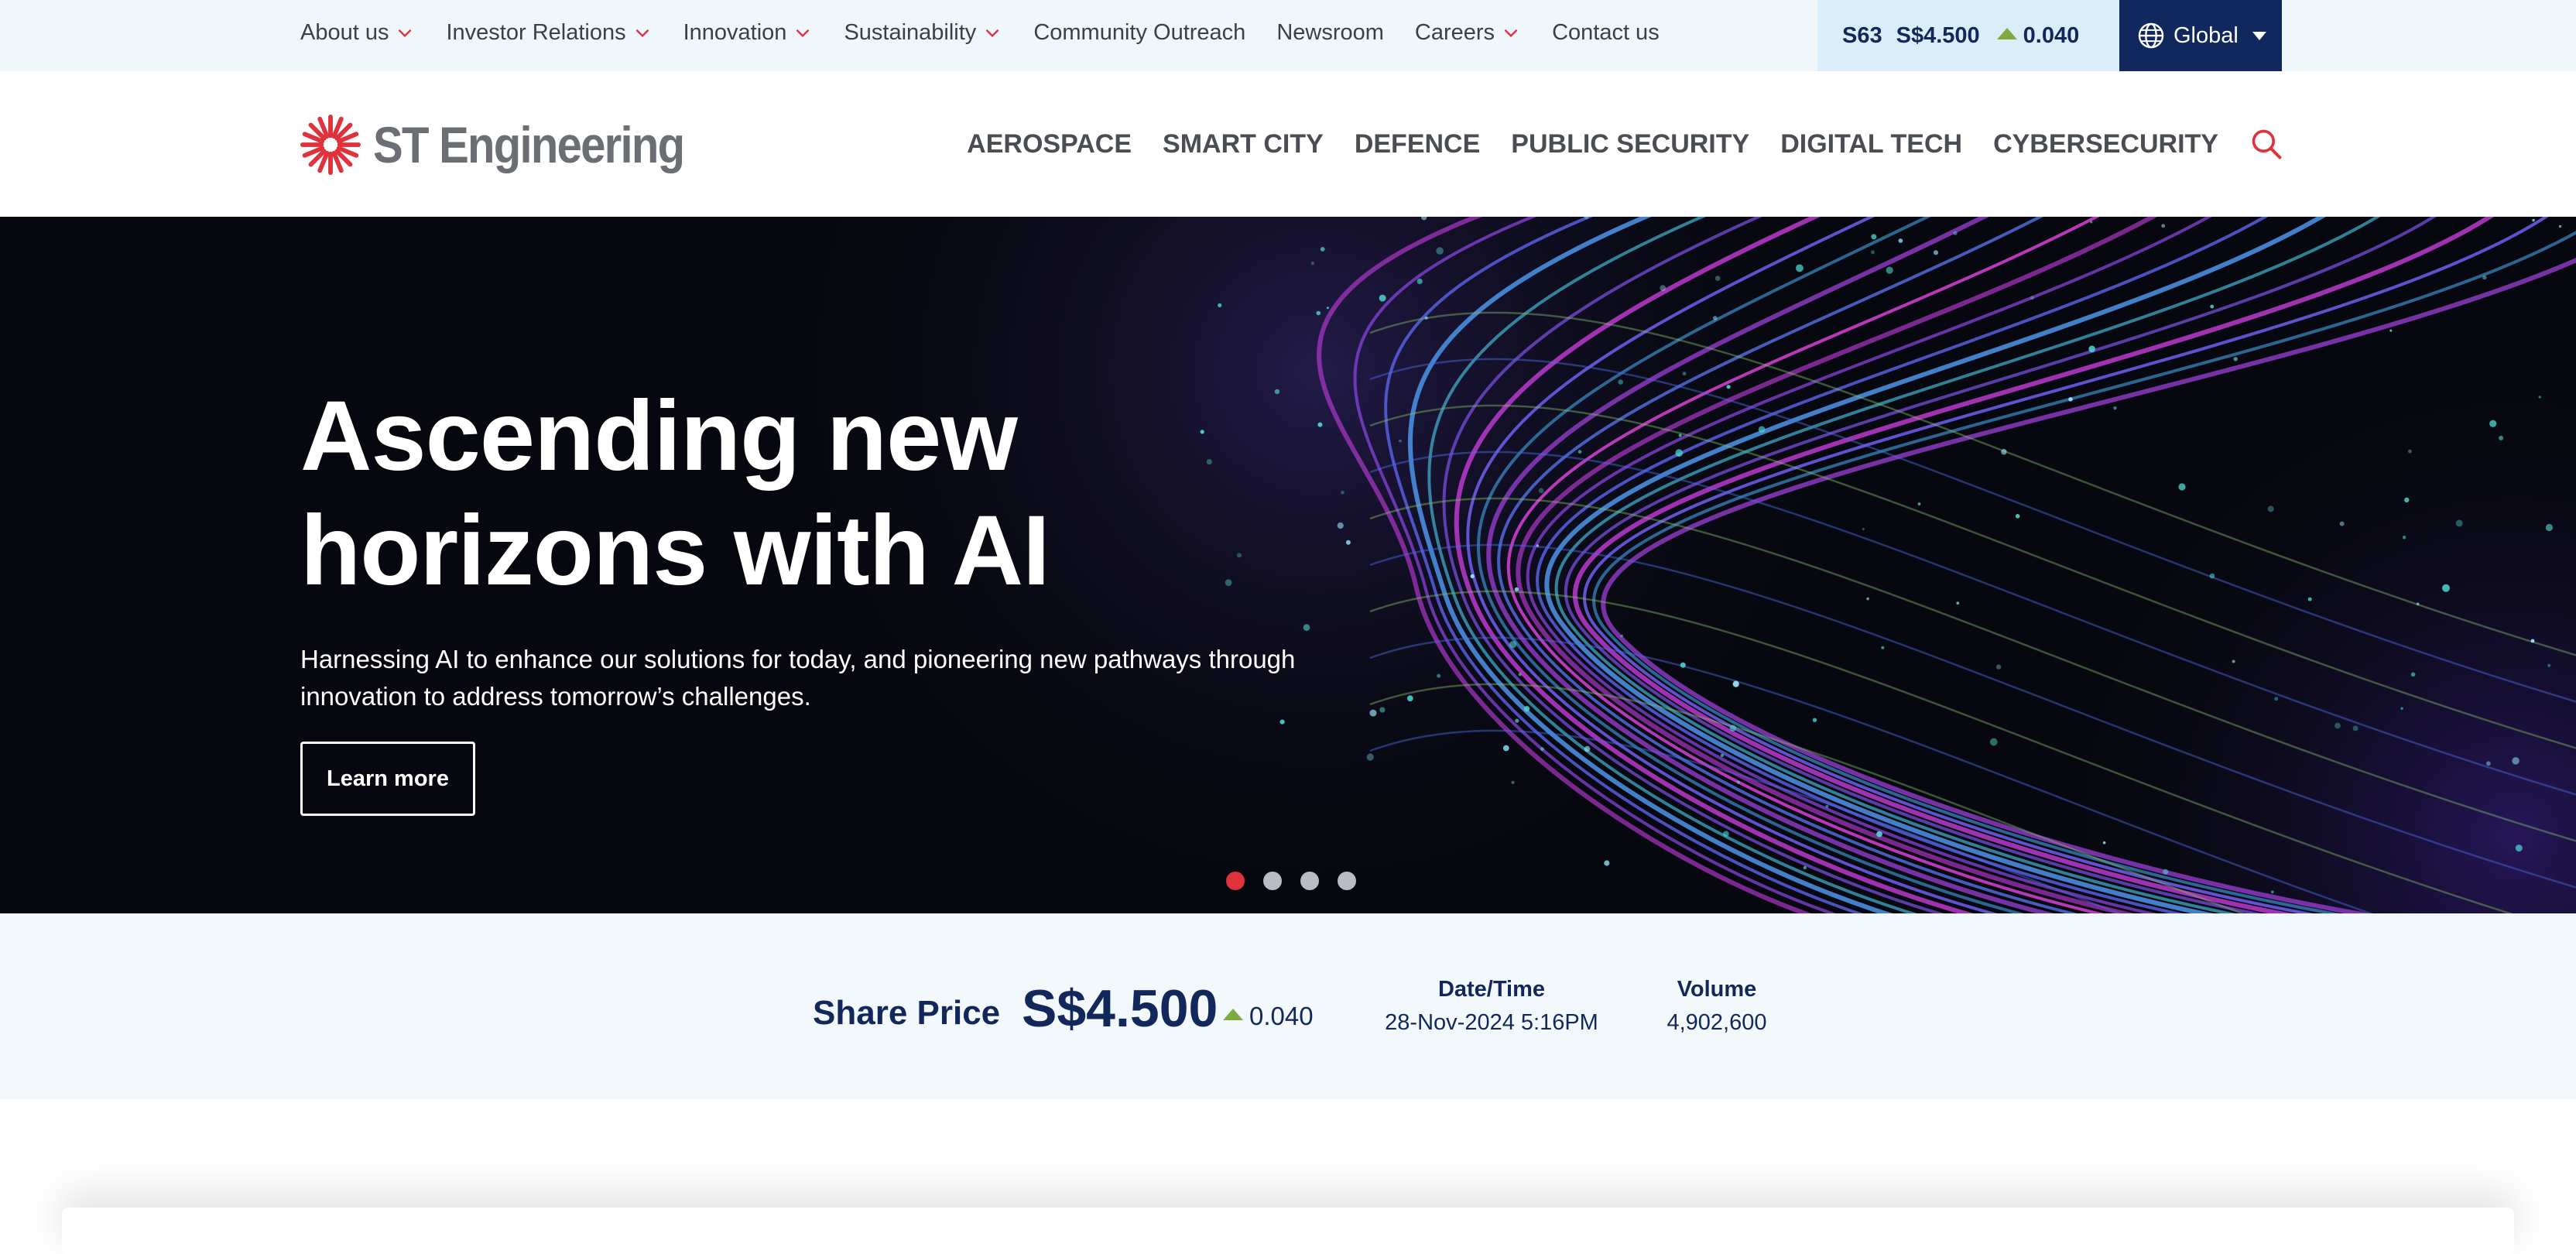  What do you see at coordinates (659, 436) in the screenshot?
I see `hero-title-line: Ascending new` at bounding box center [659, 436].